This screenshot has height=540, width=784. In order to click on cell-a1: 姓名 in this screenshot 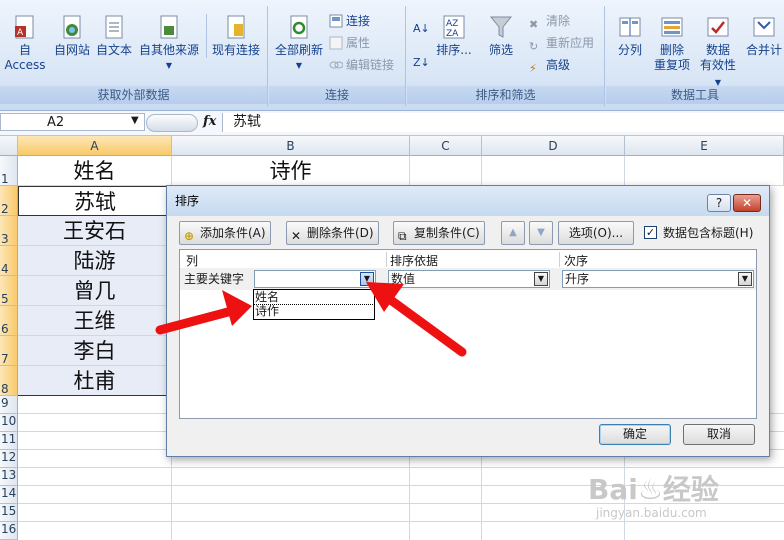, I will do `click(95, 171)`.